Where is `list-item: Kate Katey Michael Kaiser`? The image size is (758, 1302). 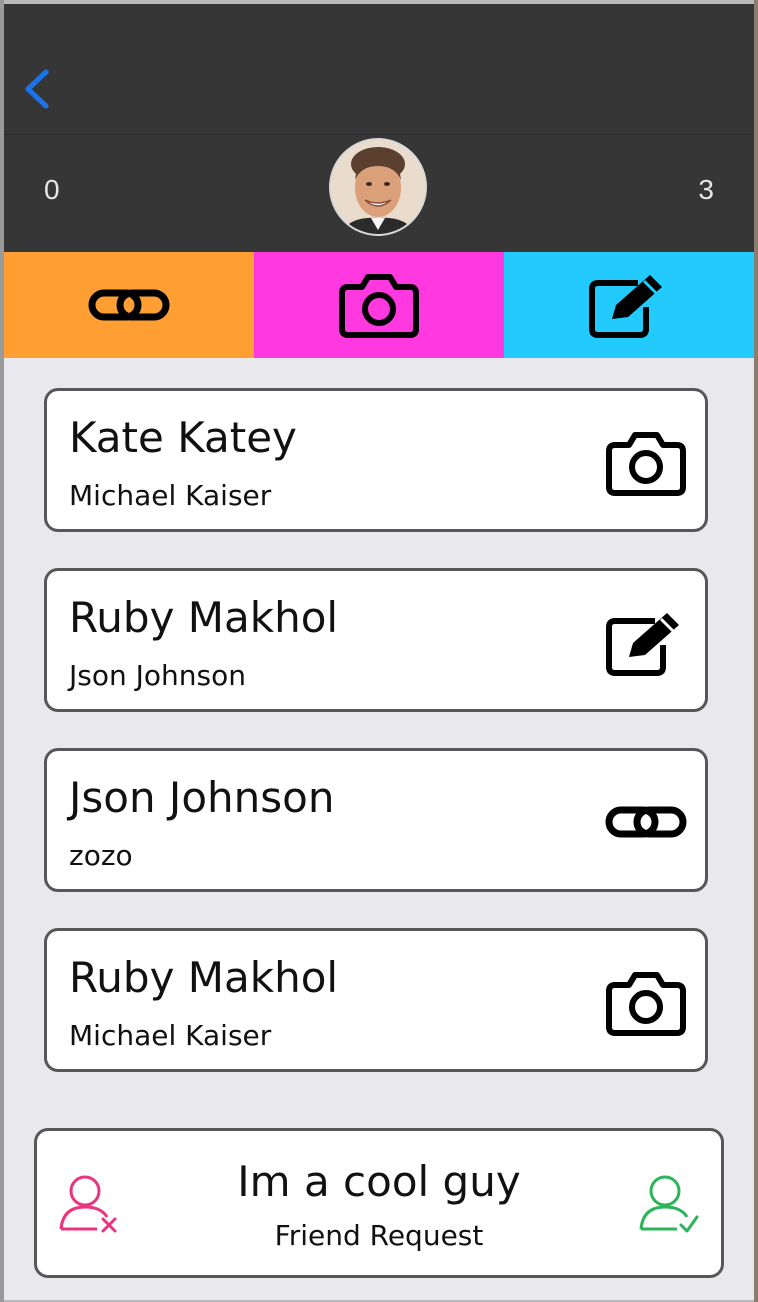
list-item: Kate Katey Michael Kaiser is located at coordinates (376, 460).